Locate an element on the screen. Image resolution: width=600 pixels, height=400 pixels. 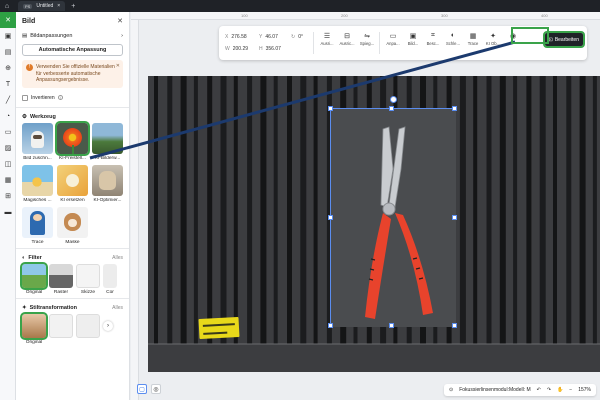
adjust-row: ▤ Bildanpassungen › is located at coordinates (72, 36).